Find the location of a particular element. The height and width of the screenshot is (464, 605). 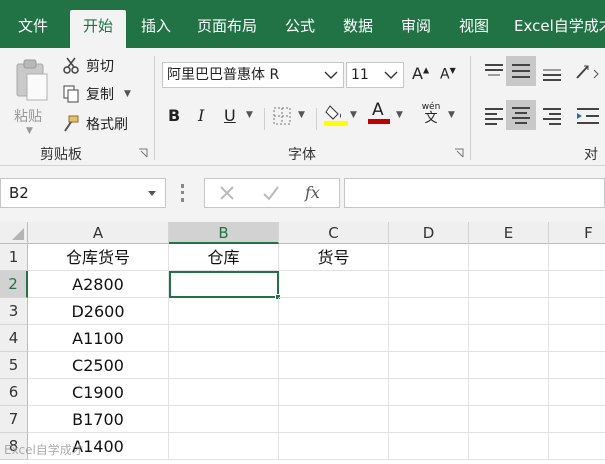

cell-f7 is located at coordinates (577, 419).